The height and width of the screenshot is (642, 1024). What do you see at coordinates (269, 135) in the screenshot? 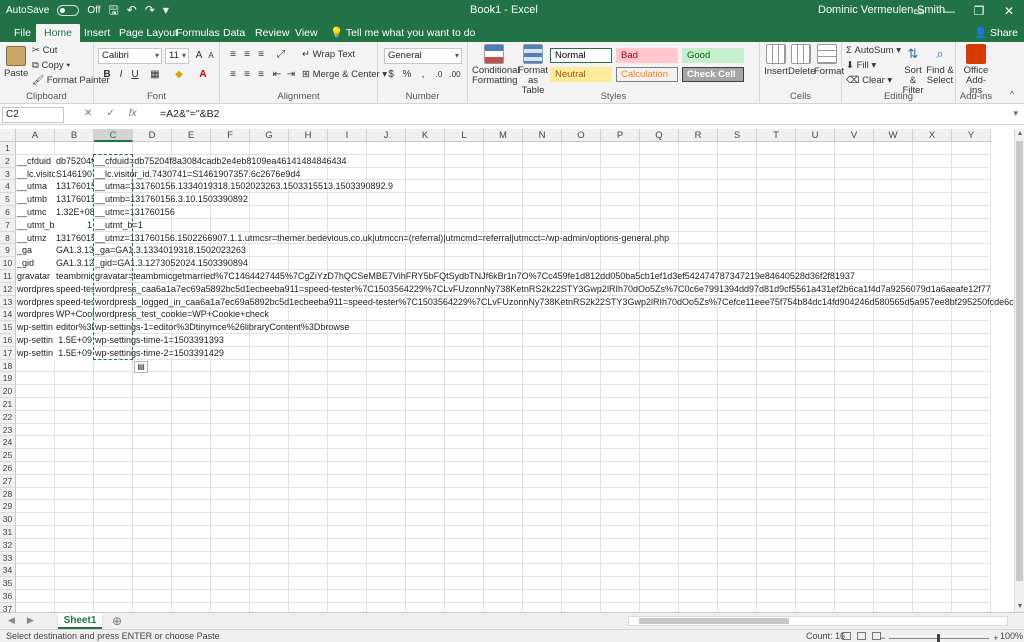
I see `column-header-g: G` at bounding box center [269, 135].